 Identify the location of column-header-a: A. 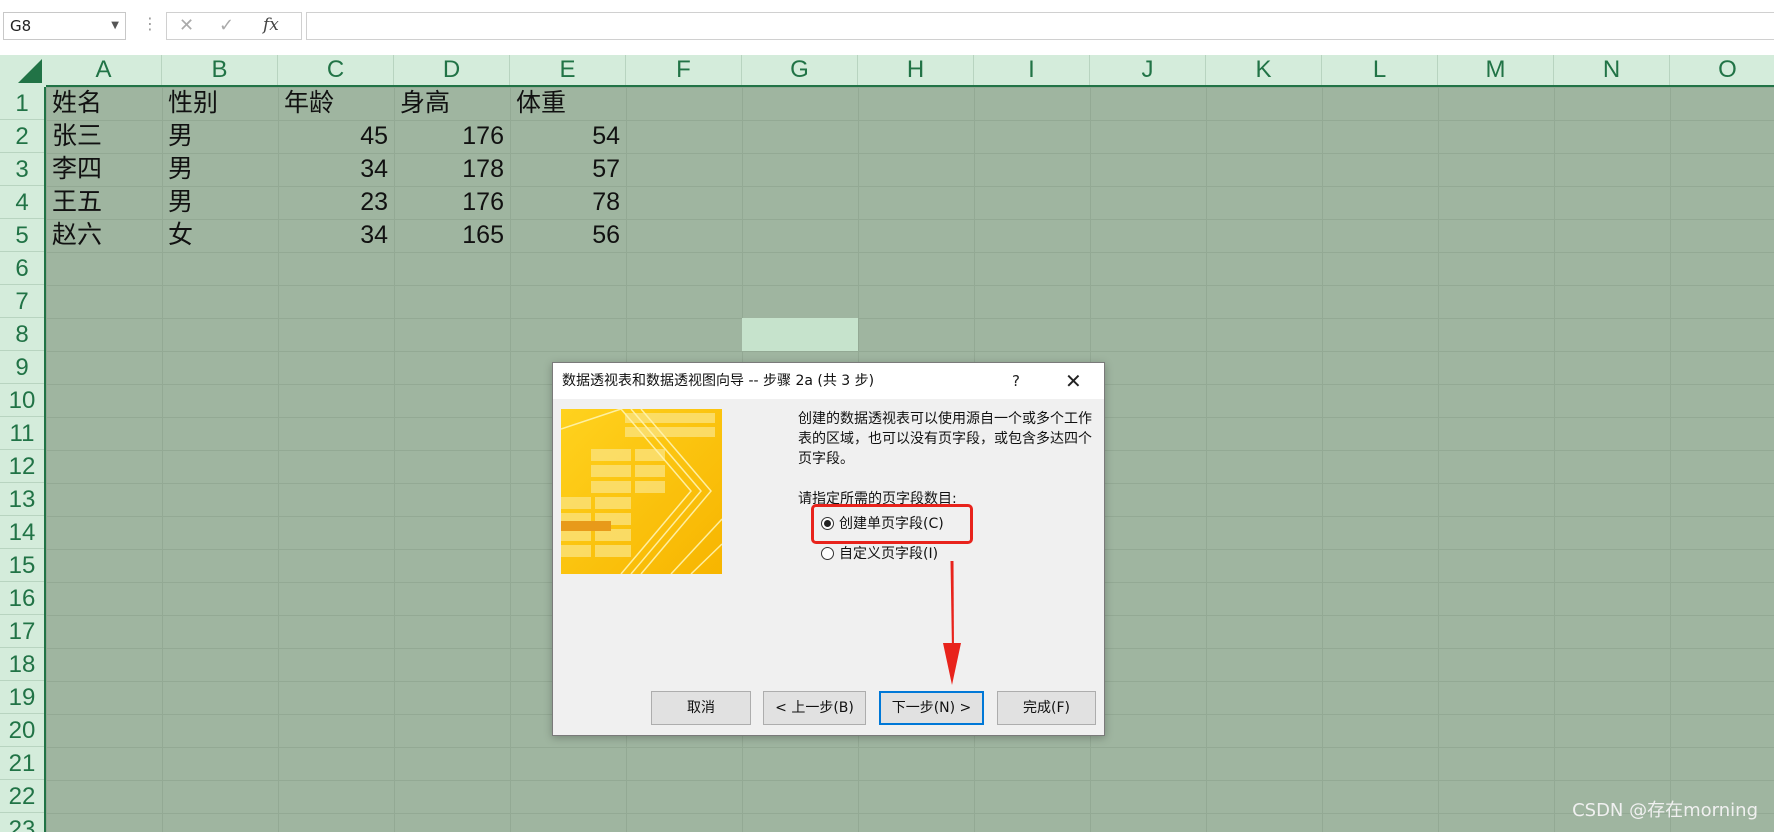
(104, 70).